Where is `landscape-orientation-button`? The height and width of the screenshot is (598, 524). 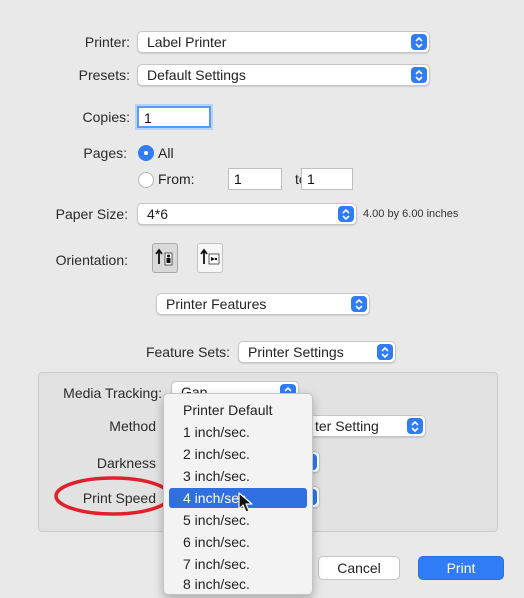
landscape-orientation-button is located at coordinates (210, 258).